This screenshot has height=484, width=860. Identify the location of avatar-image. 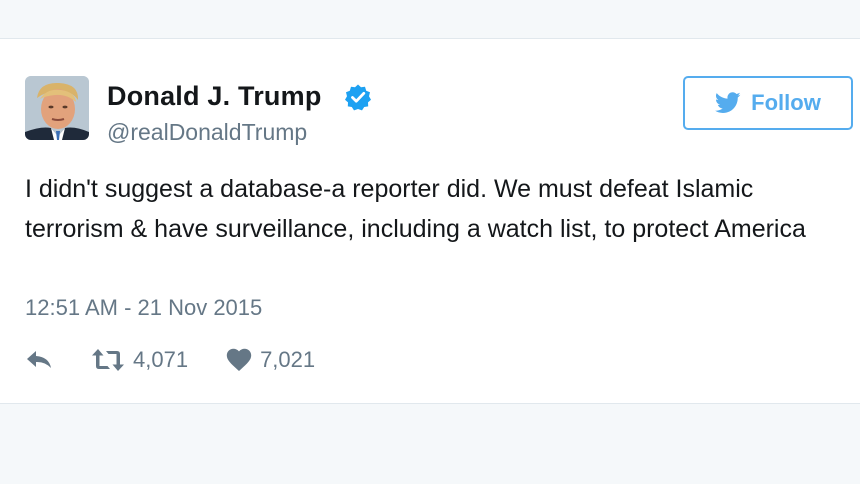
(57, 108).